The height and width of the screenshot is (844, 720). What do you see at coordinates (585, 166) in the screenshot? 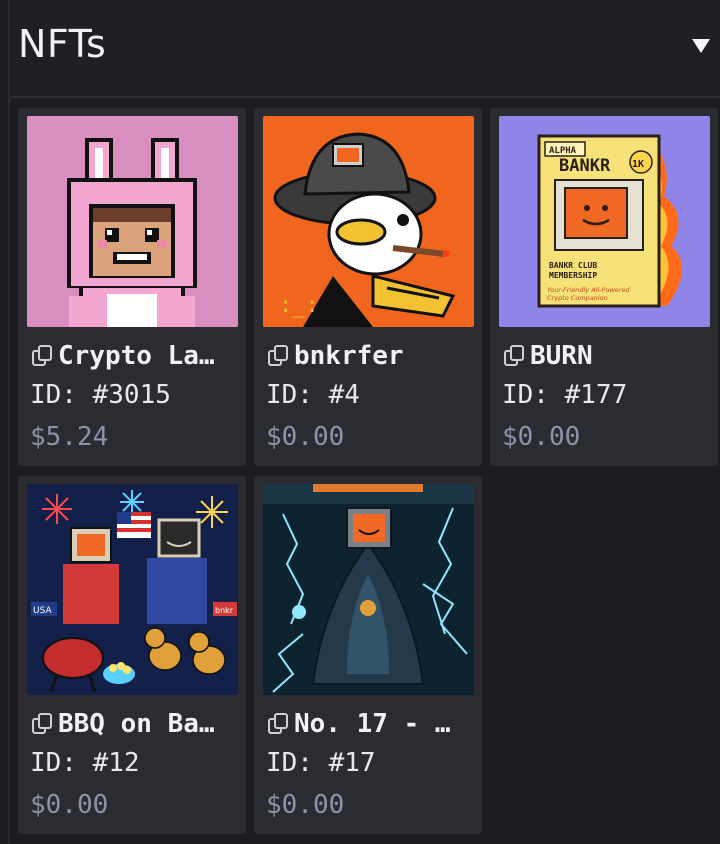
I see `burn-brand-text: BANKR` at bounding box center [585, 166].